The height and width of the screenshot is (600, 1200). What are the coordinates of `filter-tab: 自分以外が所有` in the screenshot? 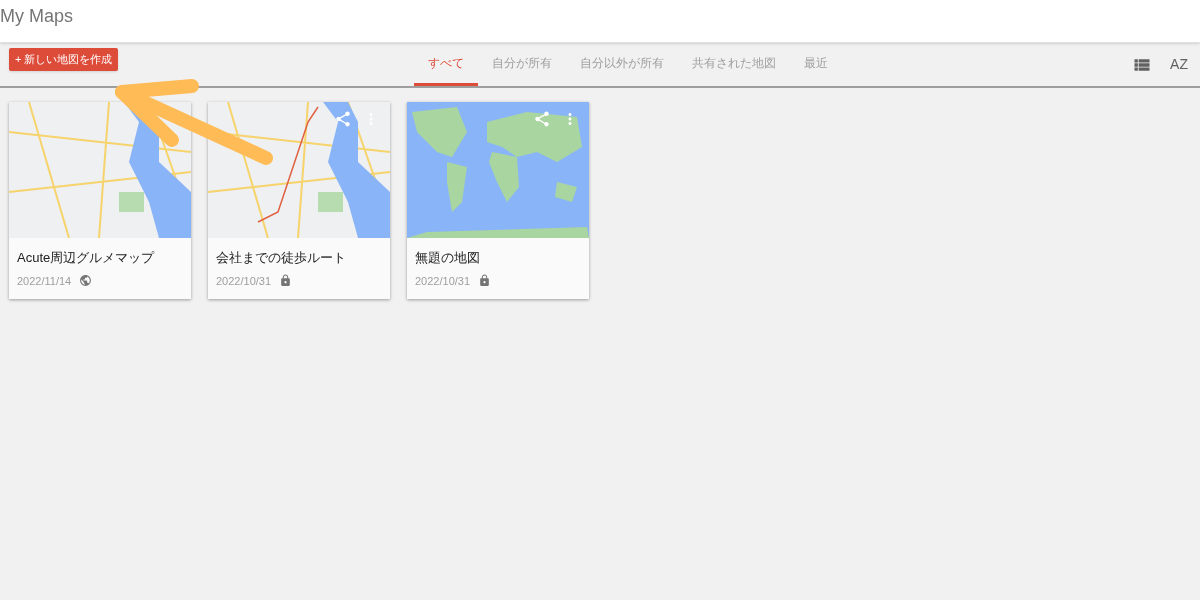 It's located at (622, 64).